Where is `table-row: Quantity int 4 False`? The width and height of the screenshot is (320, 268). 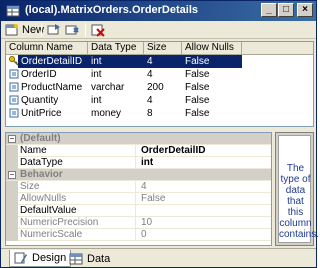 table-row: Quantity int 4 False is located at coordinates (159, 100).